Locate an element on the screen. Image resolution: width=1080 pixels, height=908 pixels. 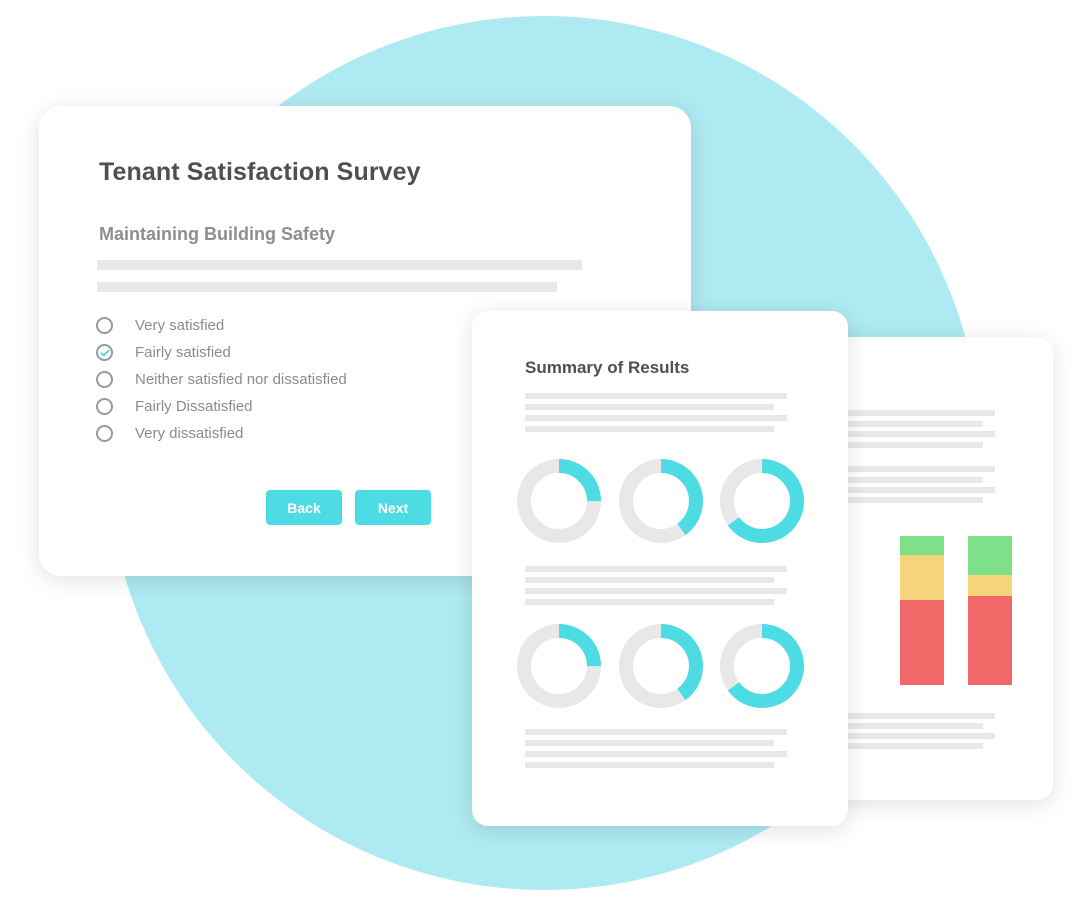
answer-option: Very dissatisfied is located at coordinates (221, 433).